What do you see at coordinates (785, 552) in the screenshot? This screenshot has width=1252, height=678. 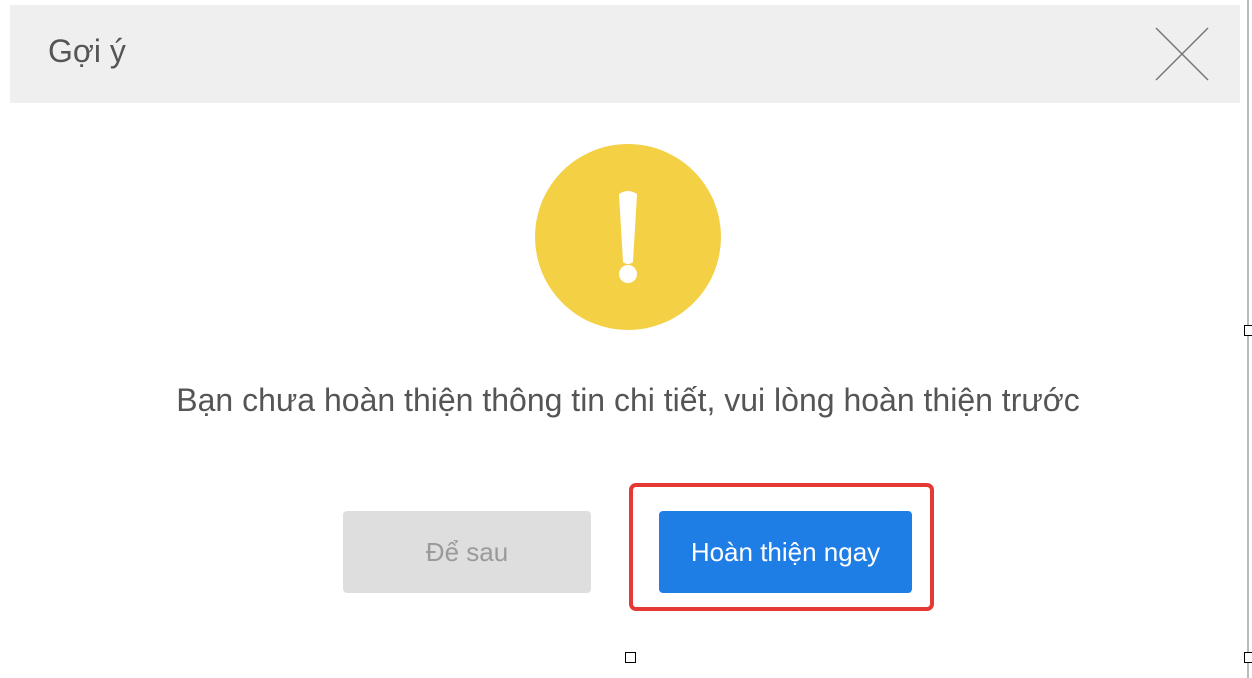 I see `complete-now-button: Hoàn thiện ngay` at bounding box center [785, 552].